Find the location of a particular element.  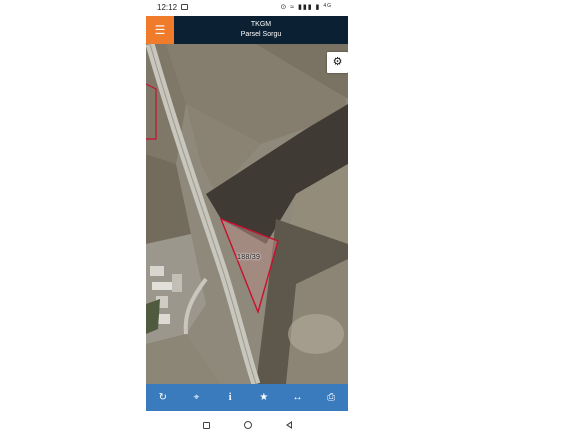

locate-button: ⌖ is located at coordinates (196, 398).